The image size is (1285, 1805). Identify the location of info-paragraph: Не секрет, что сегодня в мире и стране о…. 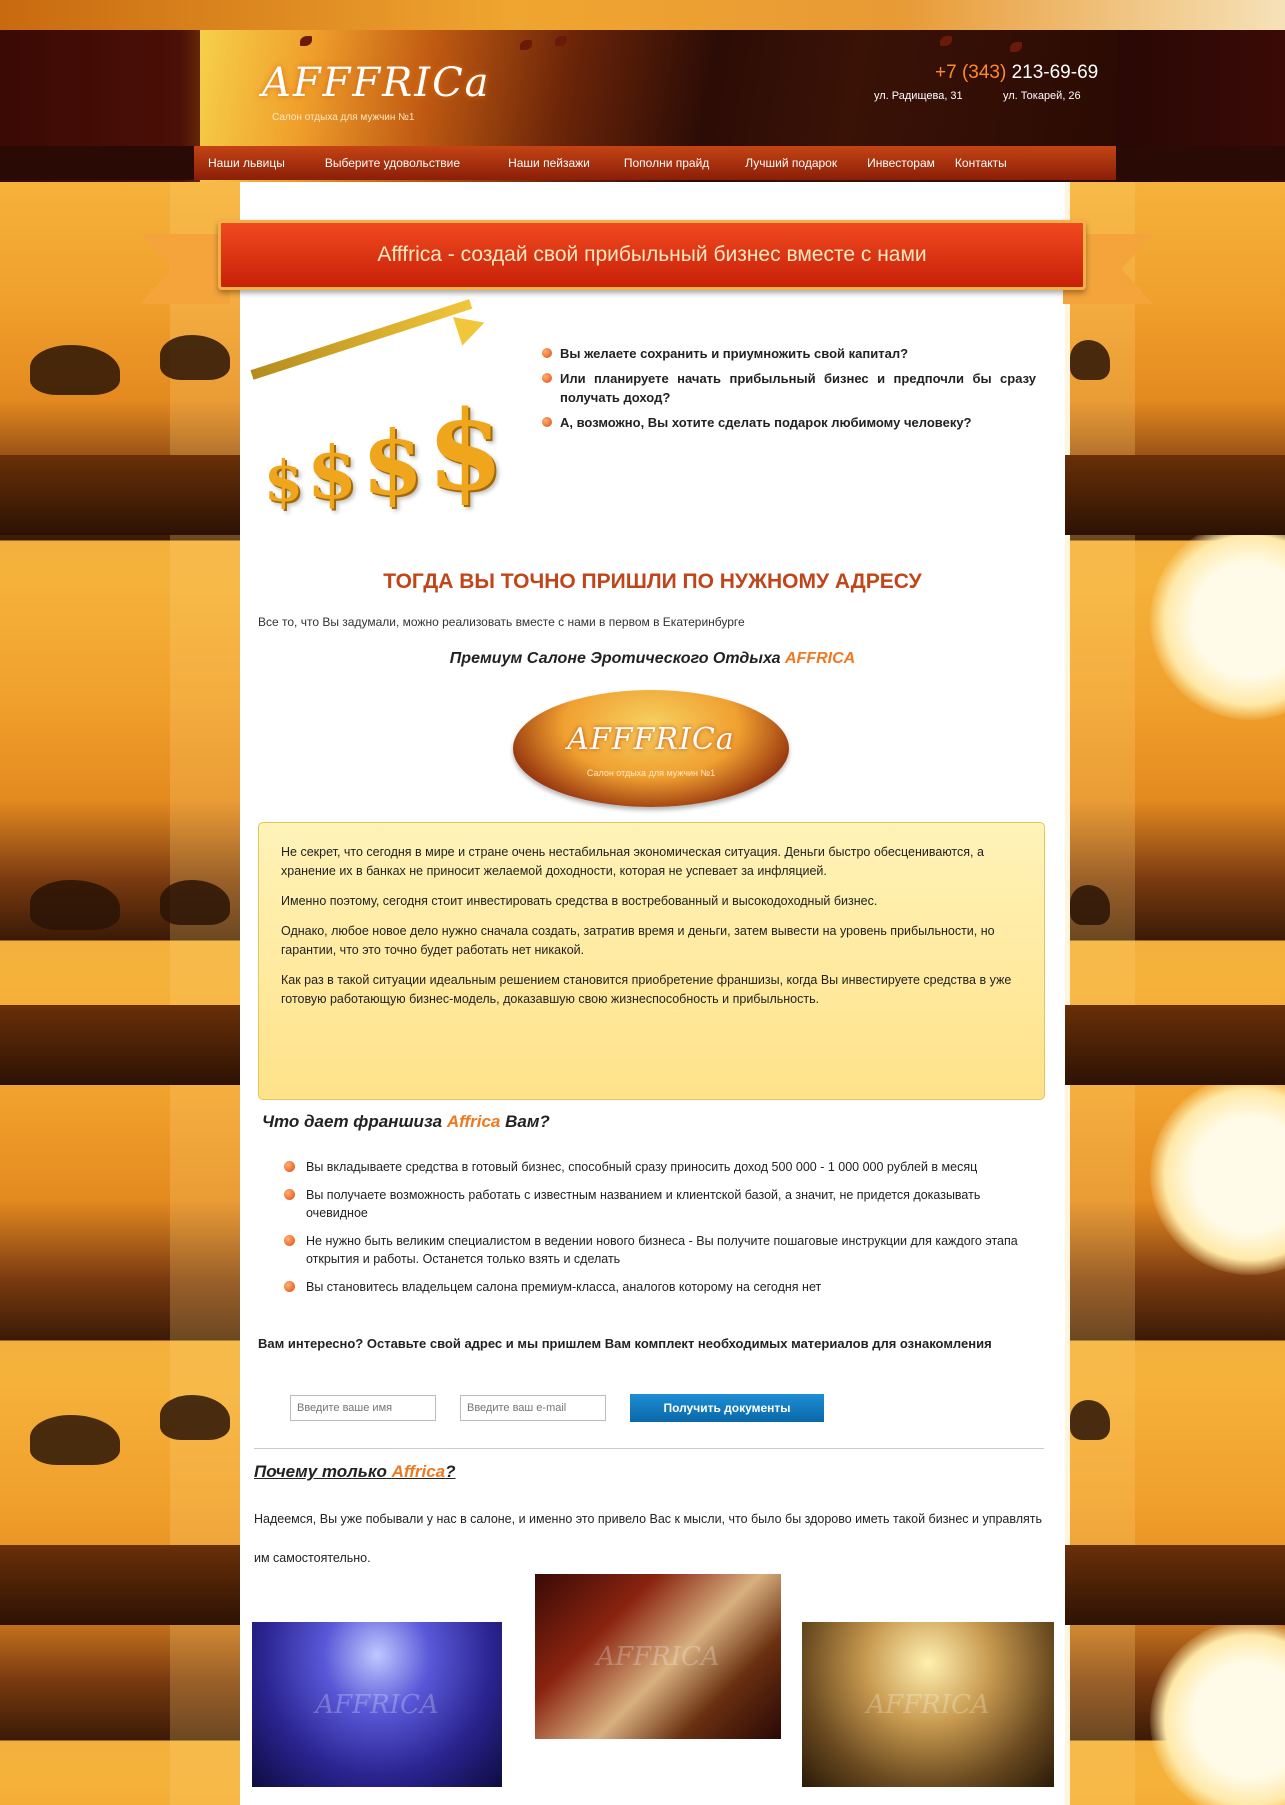
(632, 861).